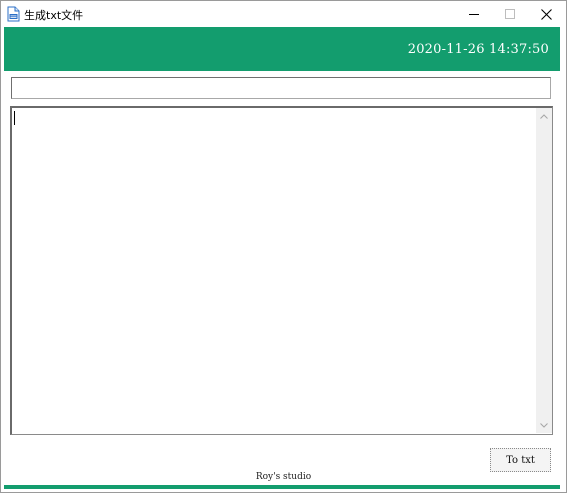 This screenshot has width=567, height=493. I want to click on chevron-down-icon, so click(544, 425).